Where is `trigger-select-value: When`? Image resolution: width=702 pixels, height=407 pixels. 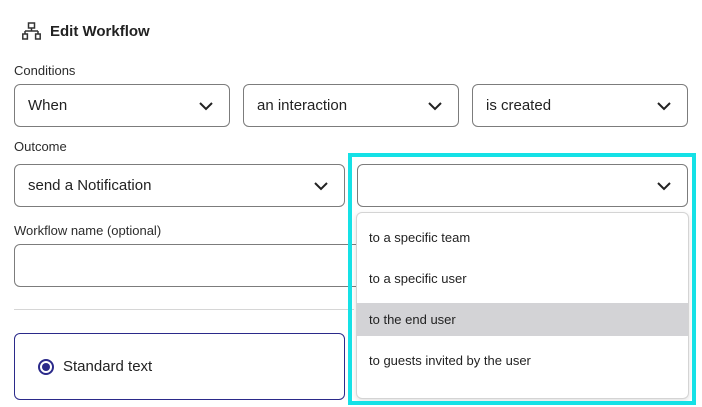
trigger-select-value: When is located at coordinates (48, 105).